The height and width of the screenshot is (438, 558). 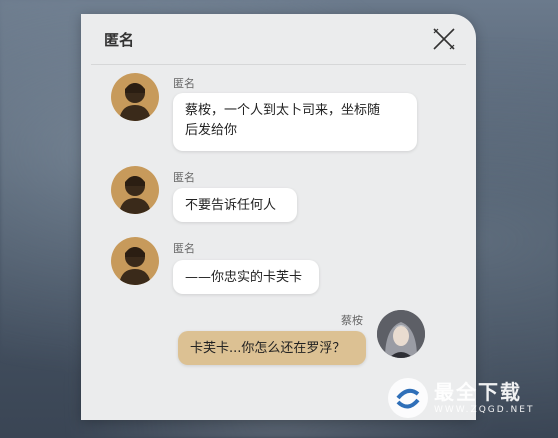 I want to click on message-bubble: ——你忠实的卡芙卡, so click(x=246, y=277).